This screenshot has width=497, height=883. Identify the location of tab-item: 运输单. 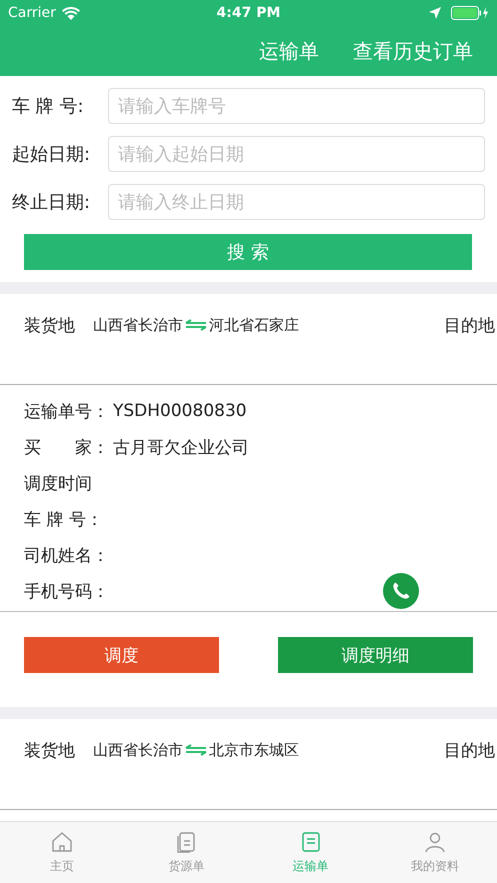
(310, 852).